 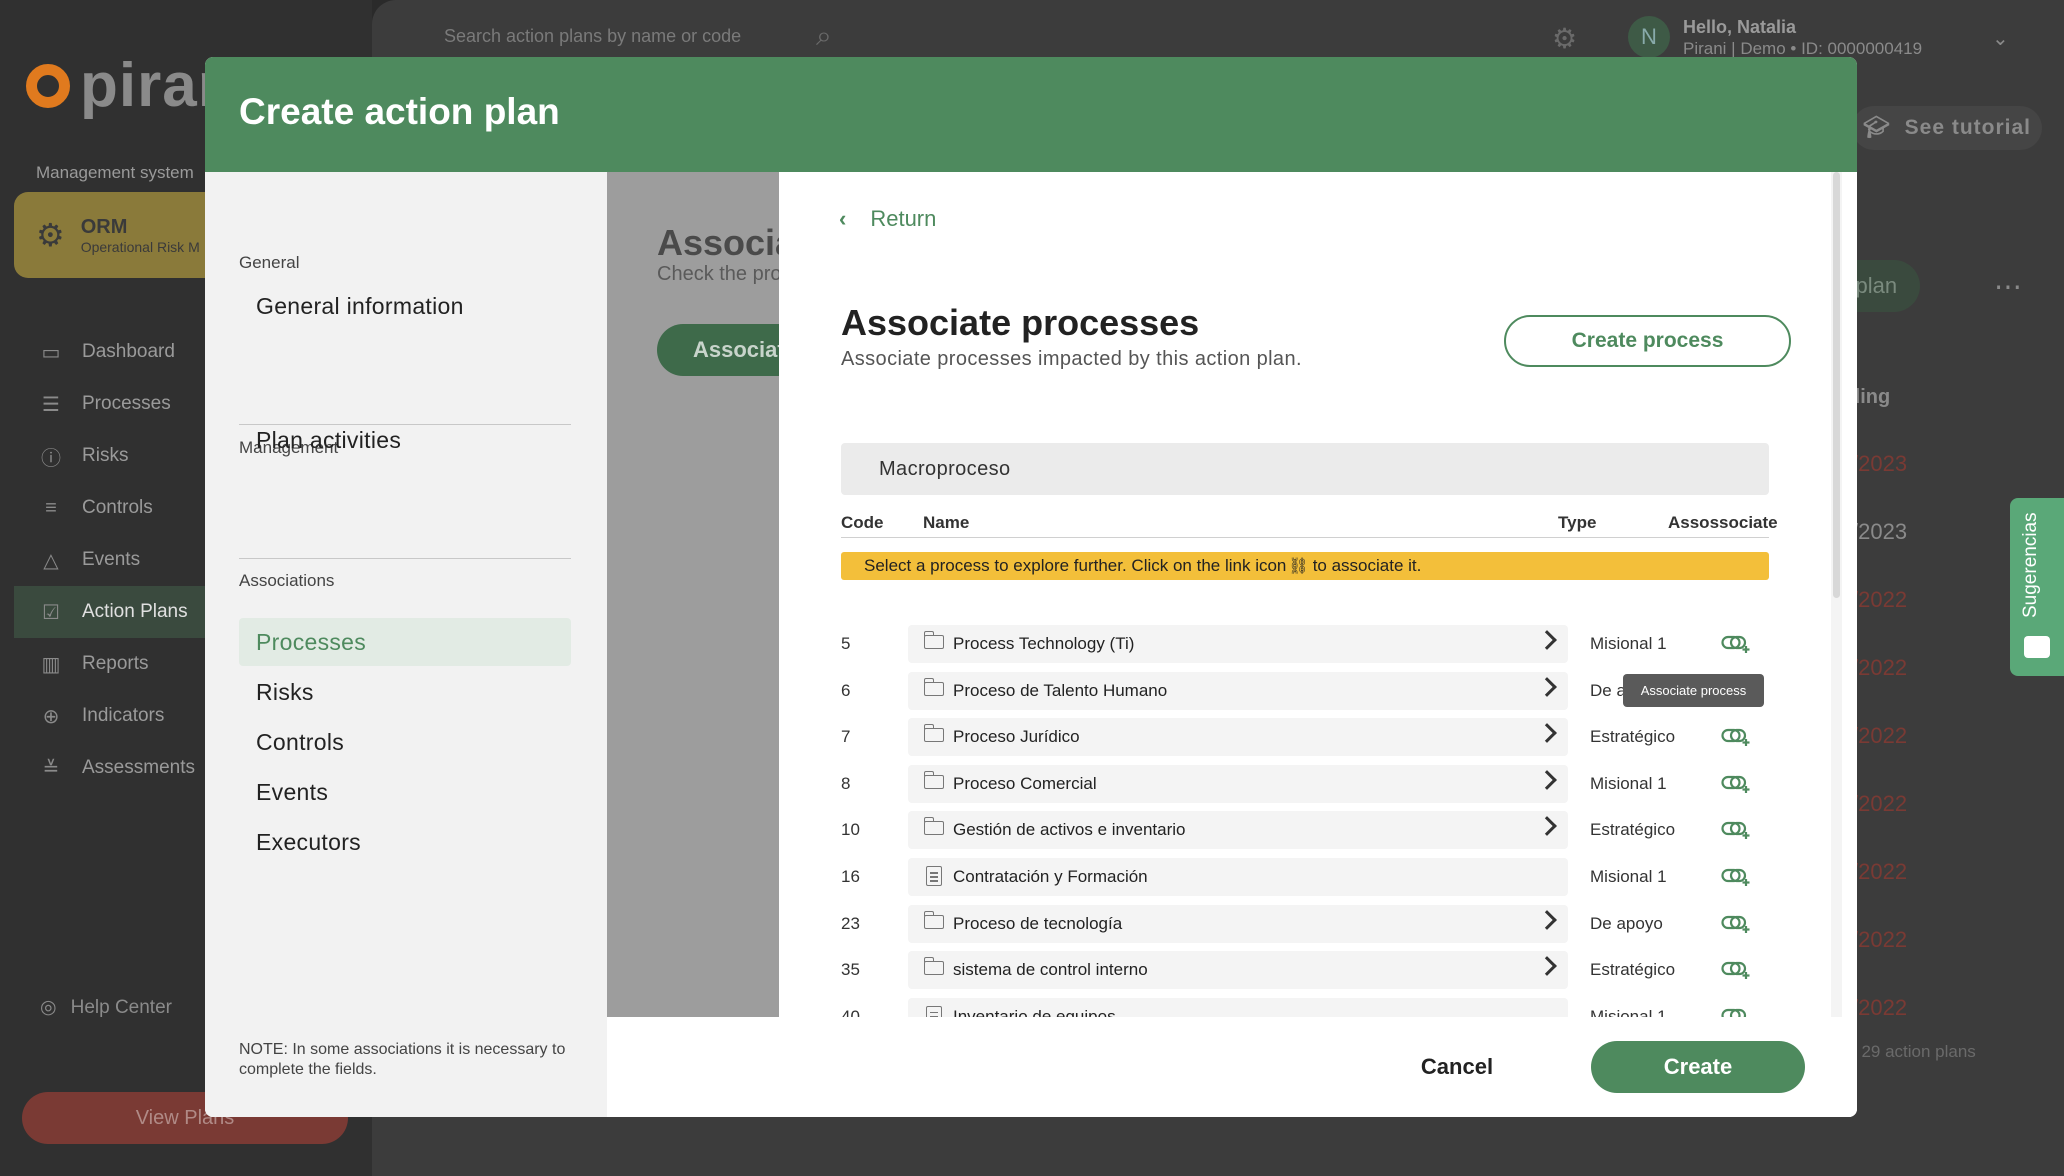 I want to click on sidebar-item-label: Assessments, so click(x=138, y=767).